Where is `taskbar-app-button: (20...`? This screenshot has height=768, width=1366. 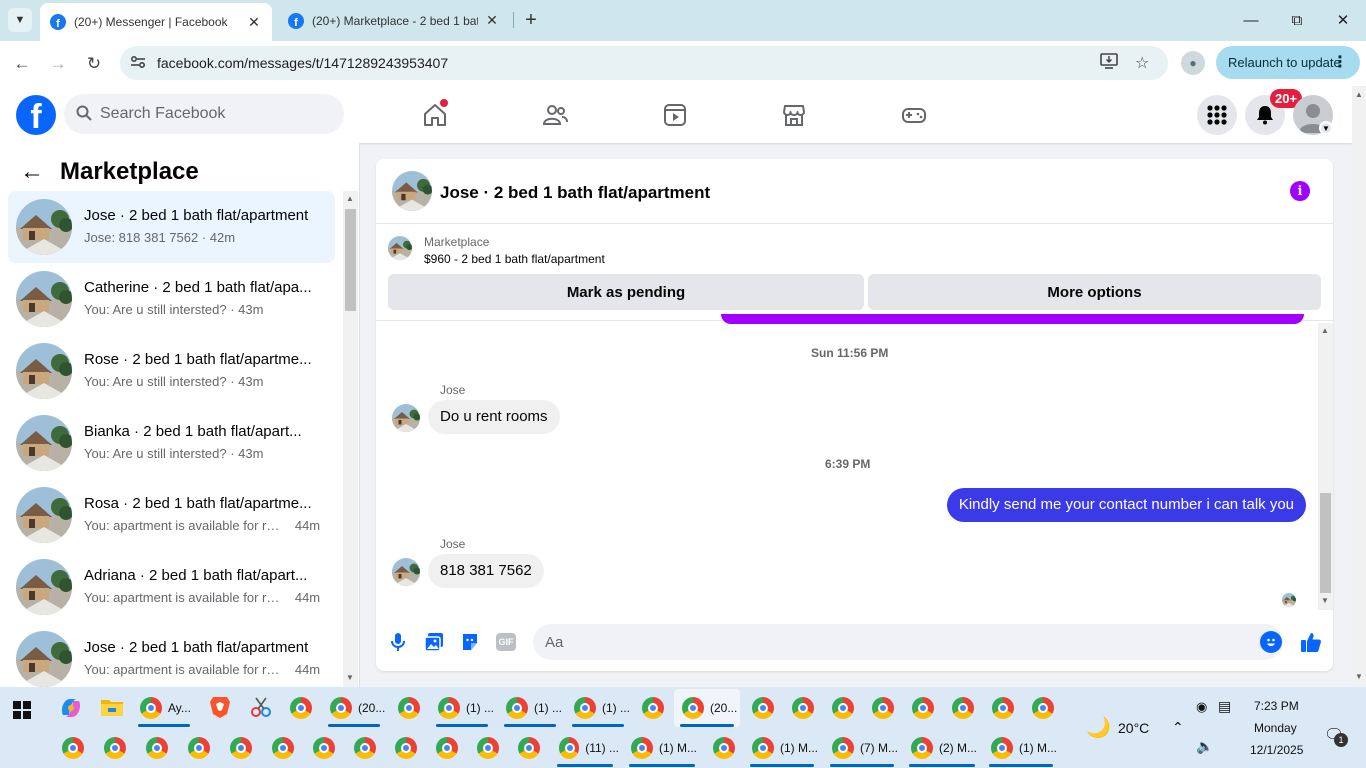
taskbar-app-button: (20... is located at coordinates (354, 708).